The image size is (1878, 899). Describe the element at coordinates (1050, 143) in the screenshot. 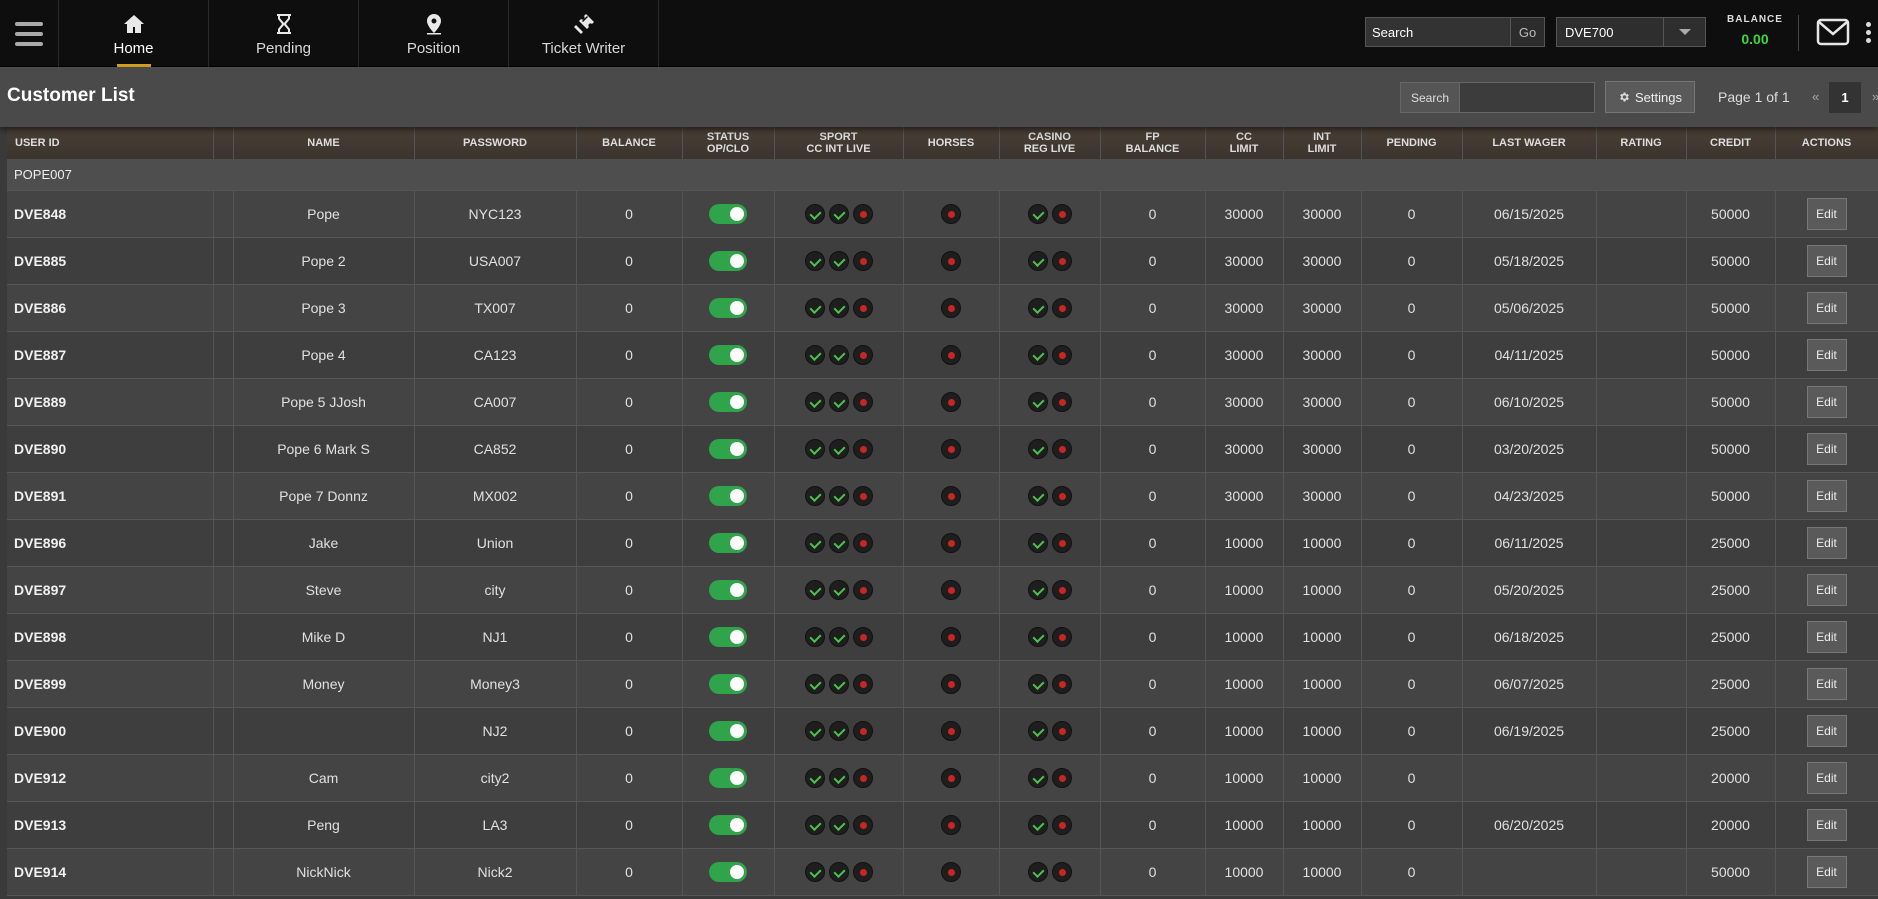

I see `column-header: CASINO REG LIVE` at that location.